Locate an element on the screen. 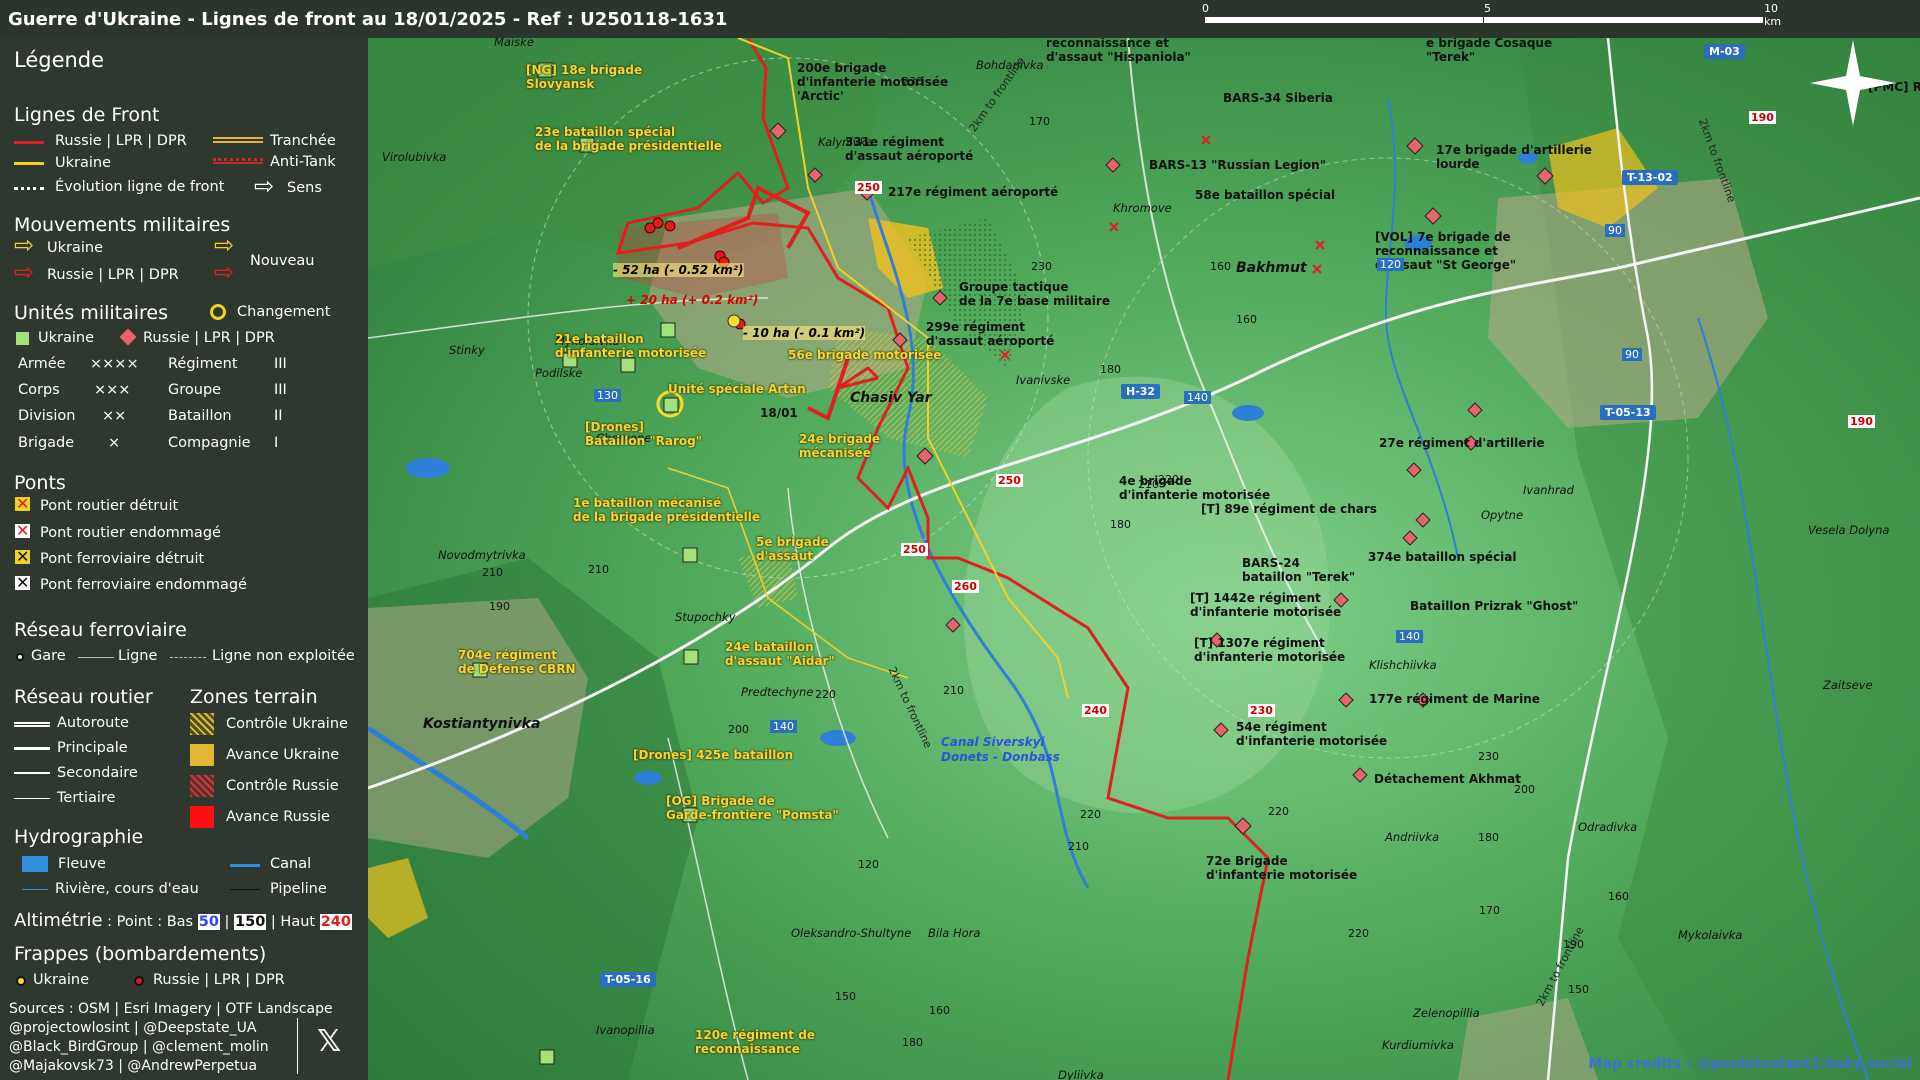  road-bridge-damaged-icon: ✕ is located at coordinates (23, 530).